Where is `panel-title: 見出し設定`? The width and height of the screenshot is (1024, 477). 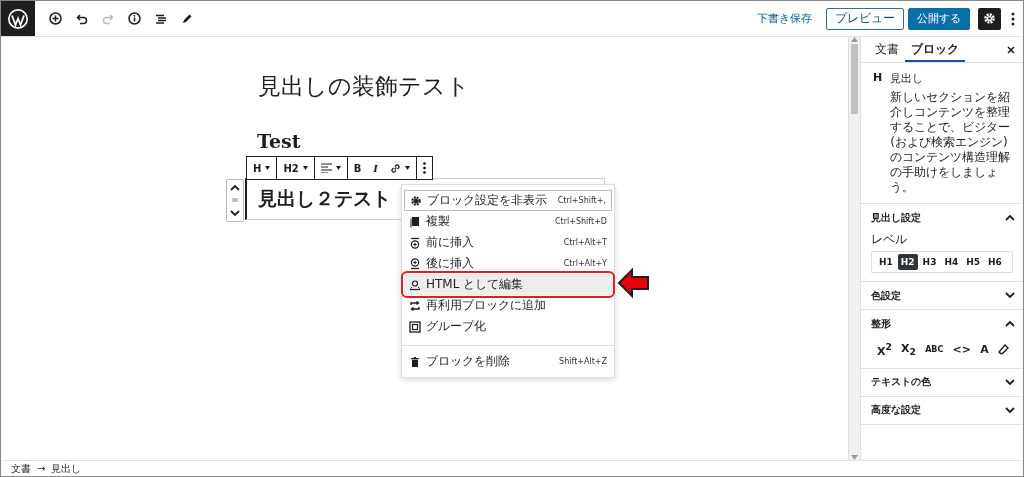 panel-title: 見出し設定 is located at coordinates (896, 217).